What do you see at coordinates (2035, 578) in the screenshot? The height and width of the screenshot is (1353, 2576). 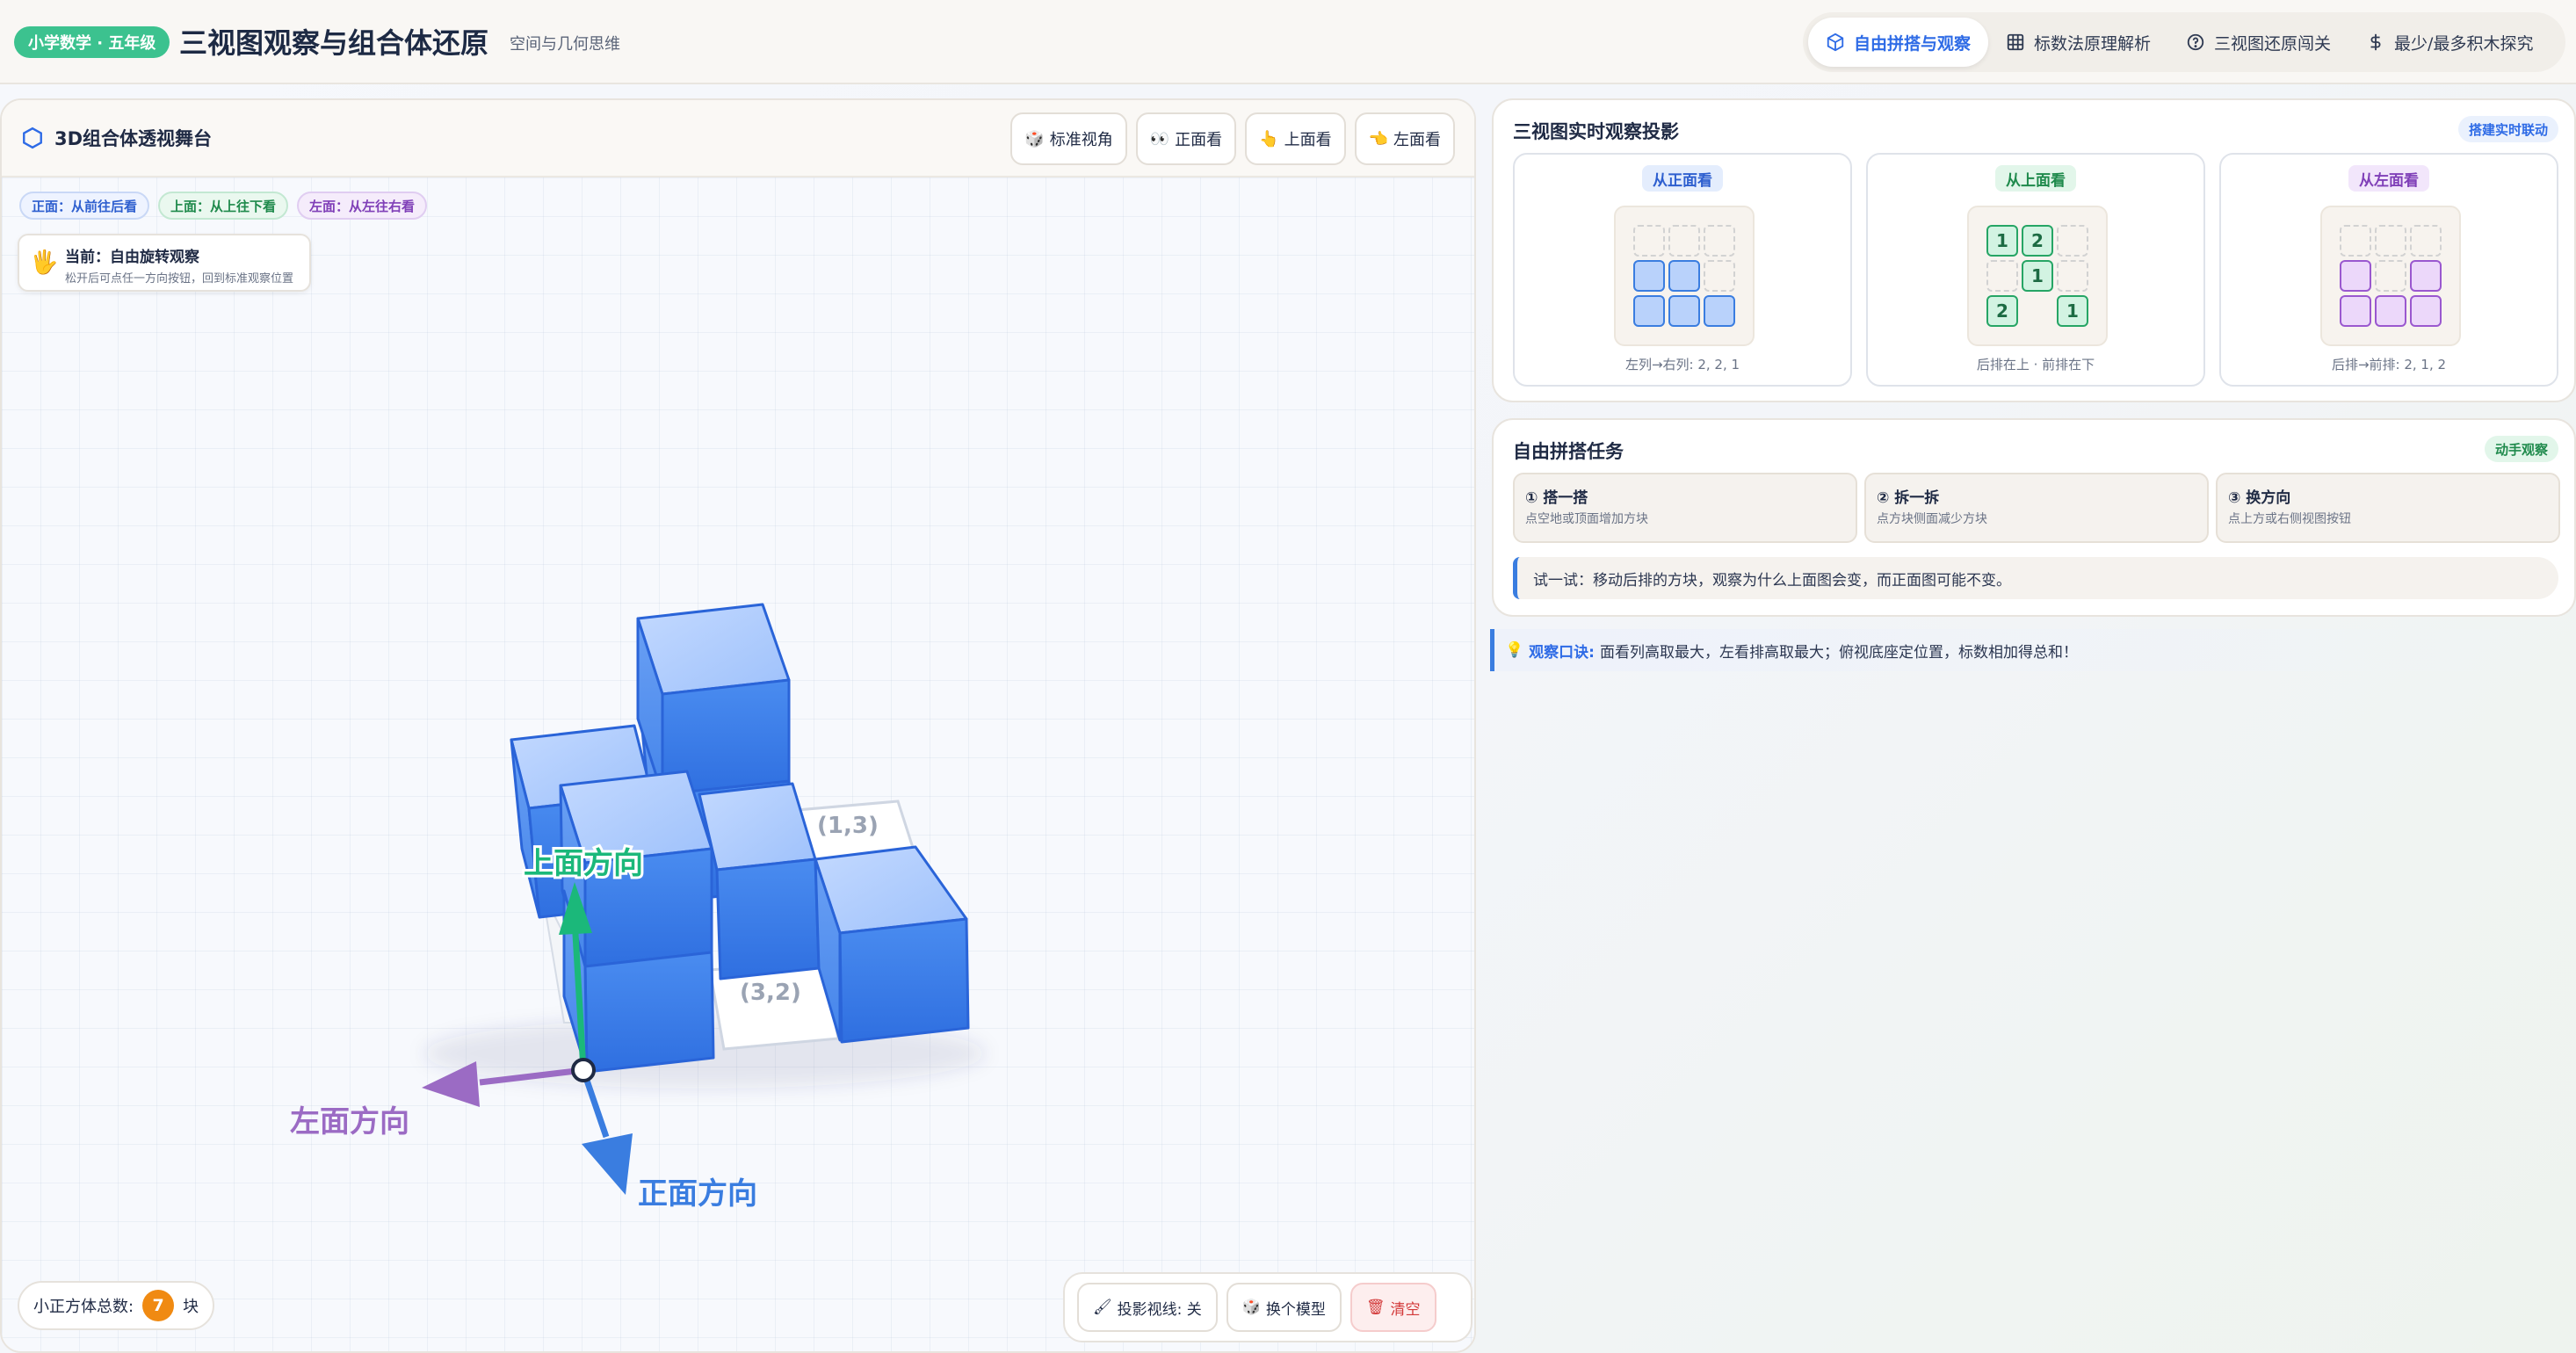 I see `try-hint: 试一试：移动后排的方块，观察为什么上面图会变，而正面图可能不变。` at bounding box center [2035, 578].